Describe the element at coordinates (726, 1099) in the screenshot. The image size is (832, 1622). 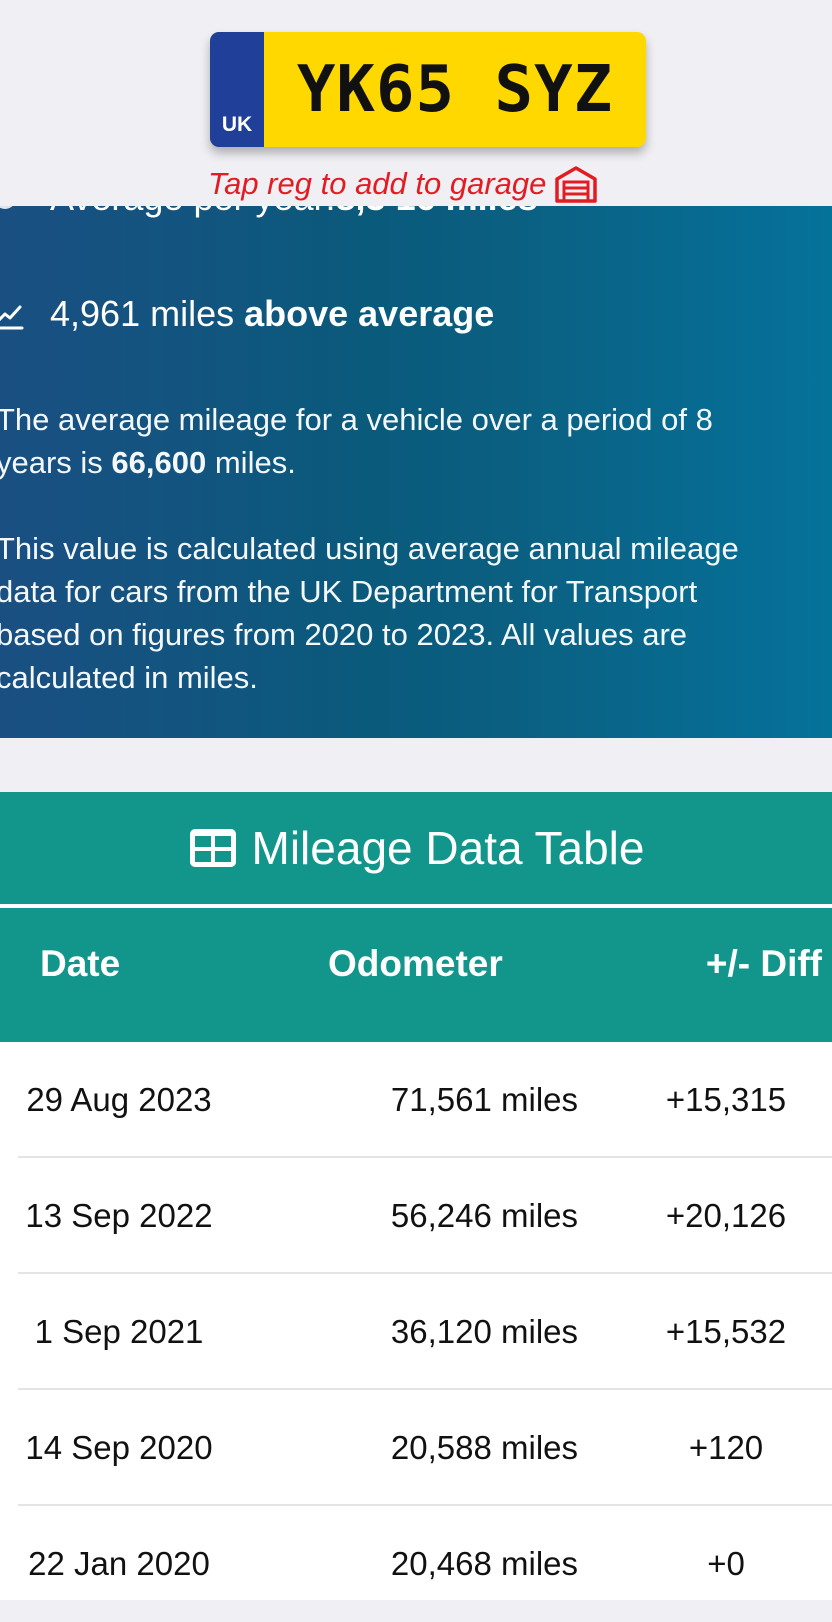
I see `row-diff: +15,315` at that location.